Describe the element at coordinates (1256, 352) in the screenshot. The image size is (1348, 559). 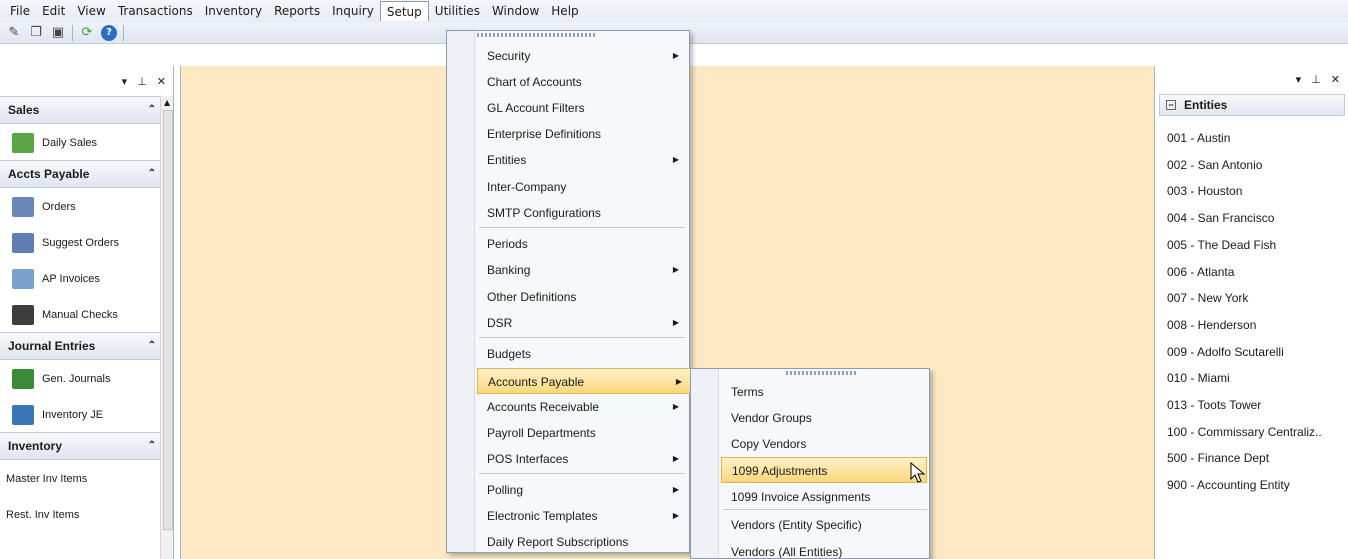
I see `entity-row: 009 - Adolfo Scutarelli` at that location.